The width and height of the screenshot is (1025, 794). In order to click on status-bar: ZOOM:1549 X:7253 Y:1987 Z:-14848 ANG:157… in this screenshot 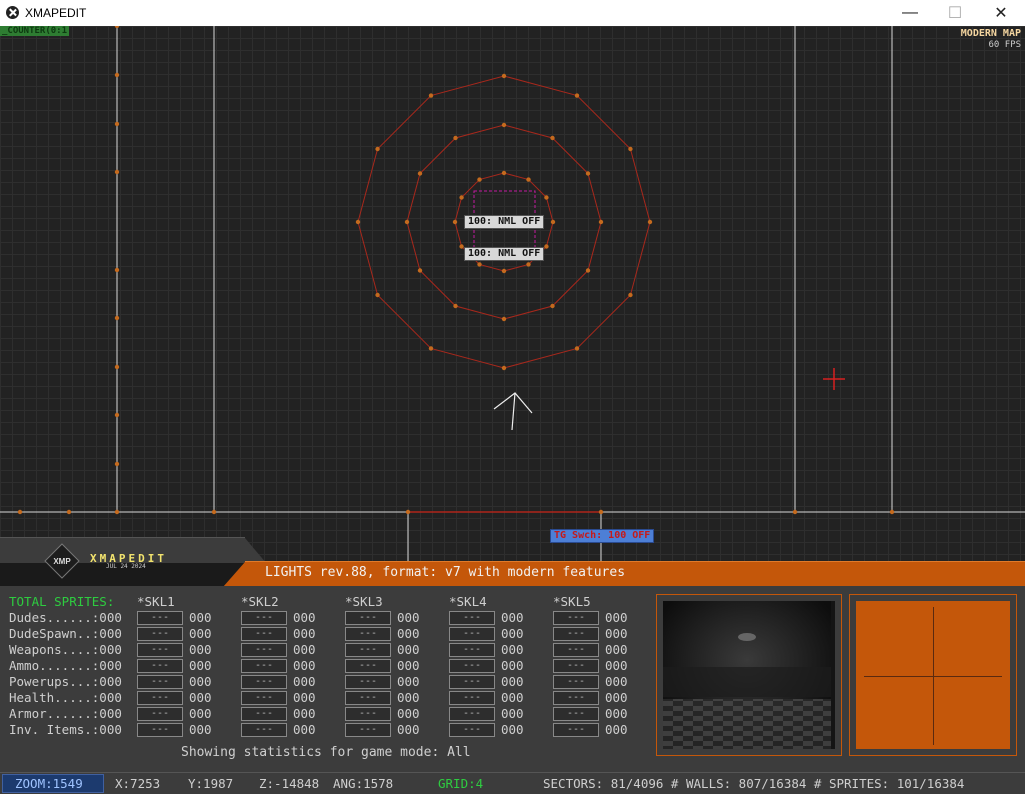, I will do `click(512, 783)`.